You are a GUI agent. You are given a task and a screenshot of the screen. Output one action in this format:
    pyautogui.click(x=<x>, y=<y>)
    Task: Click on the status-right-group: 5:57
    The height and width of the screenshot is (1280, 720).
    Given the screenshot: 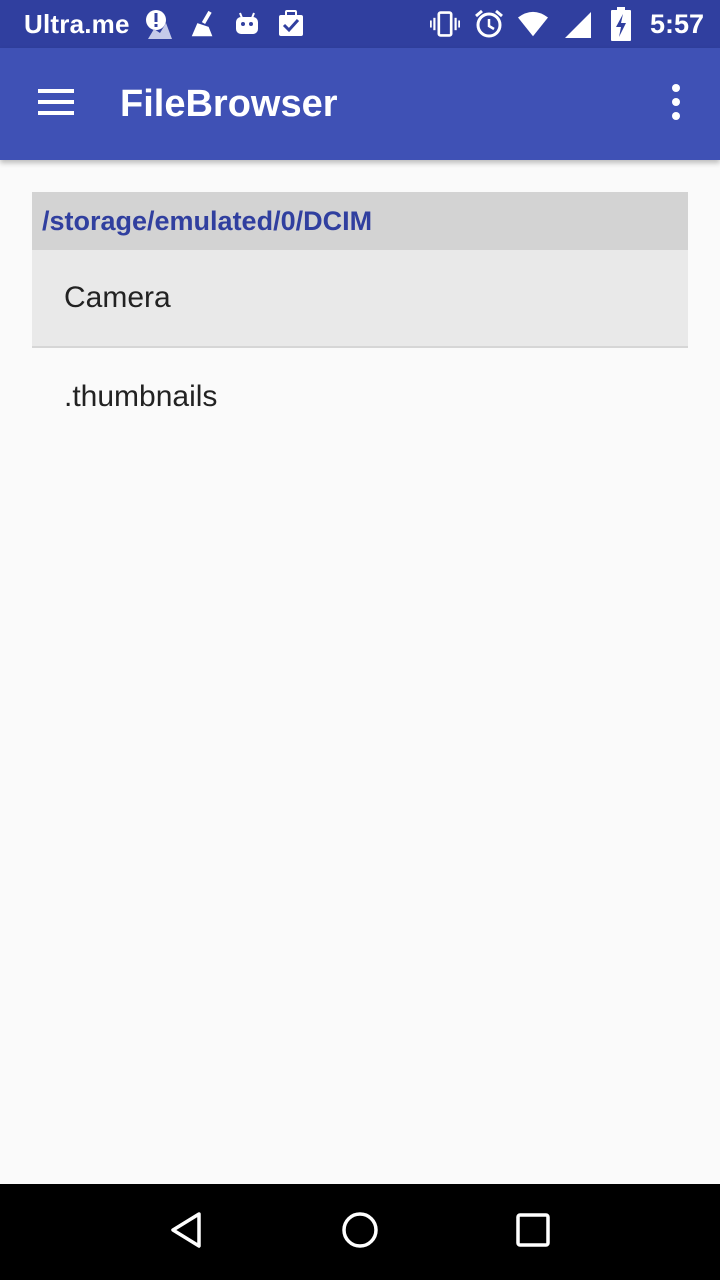 What is the action you would take?
    pyautogui.click(x=566, y=24)
    